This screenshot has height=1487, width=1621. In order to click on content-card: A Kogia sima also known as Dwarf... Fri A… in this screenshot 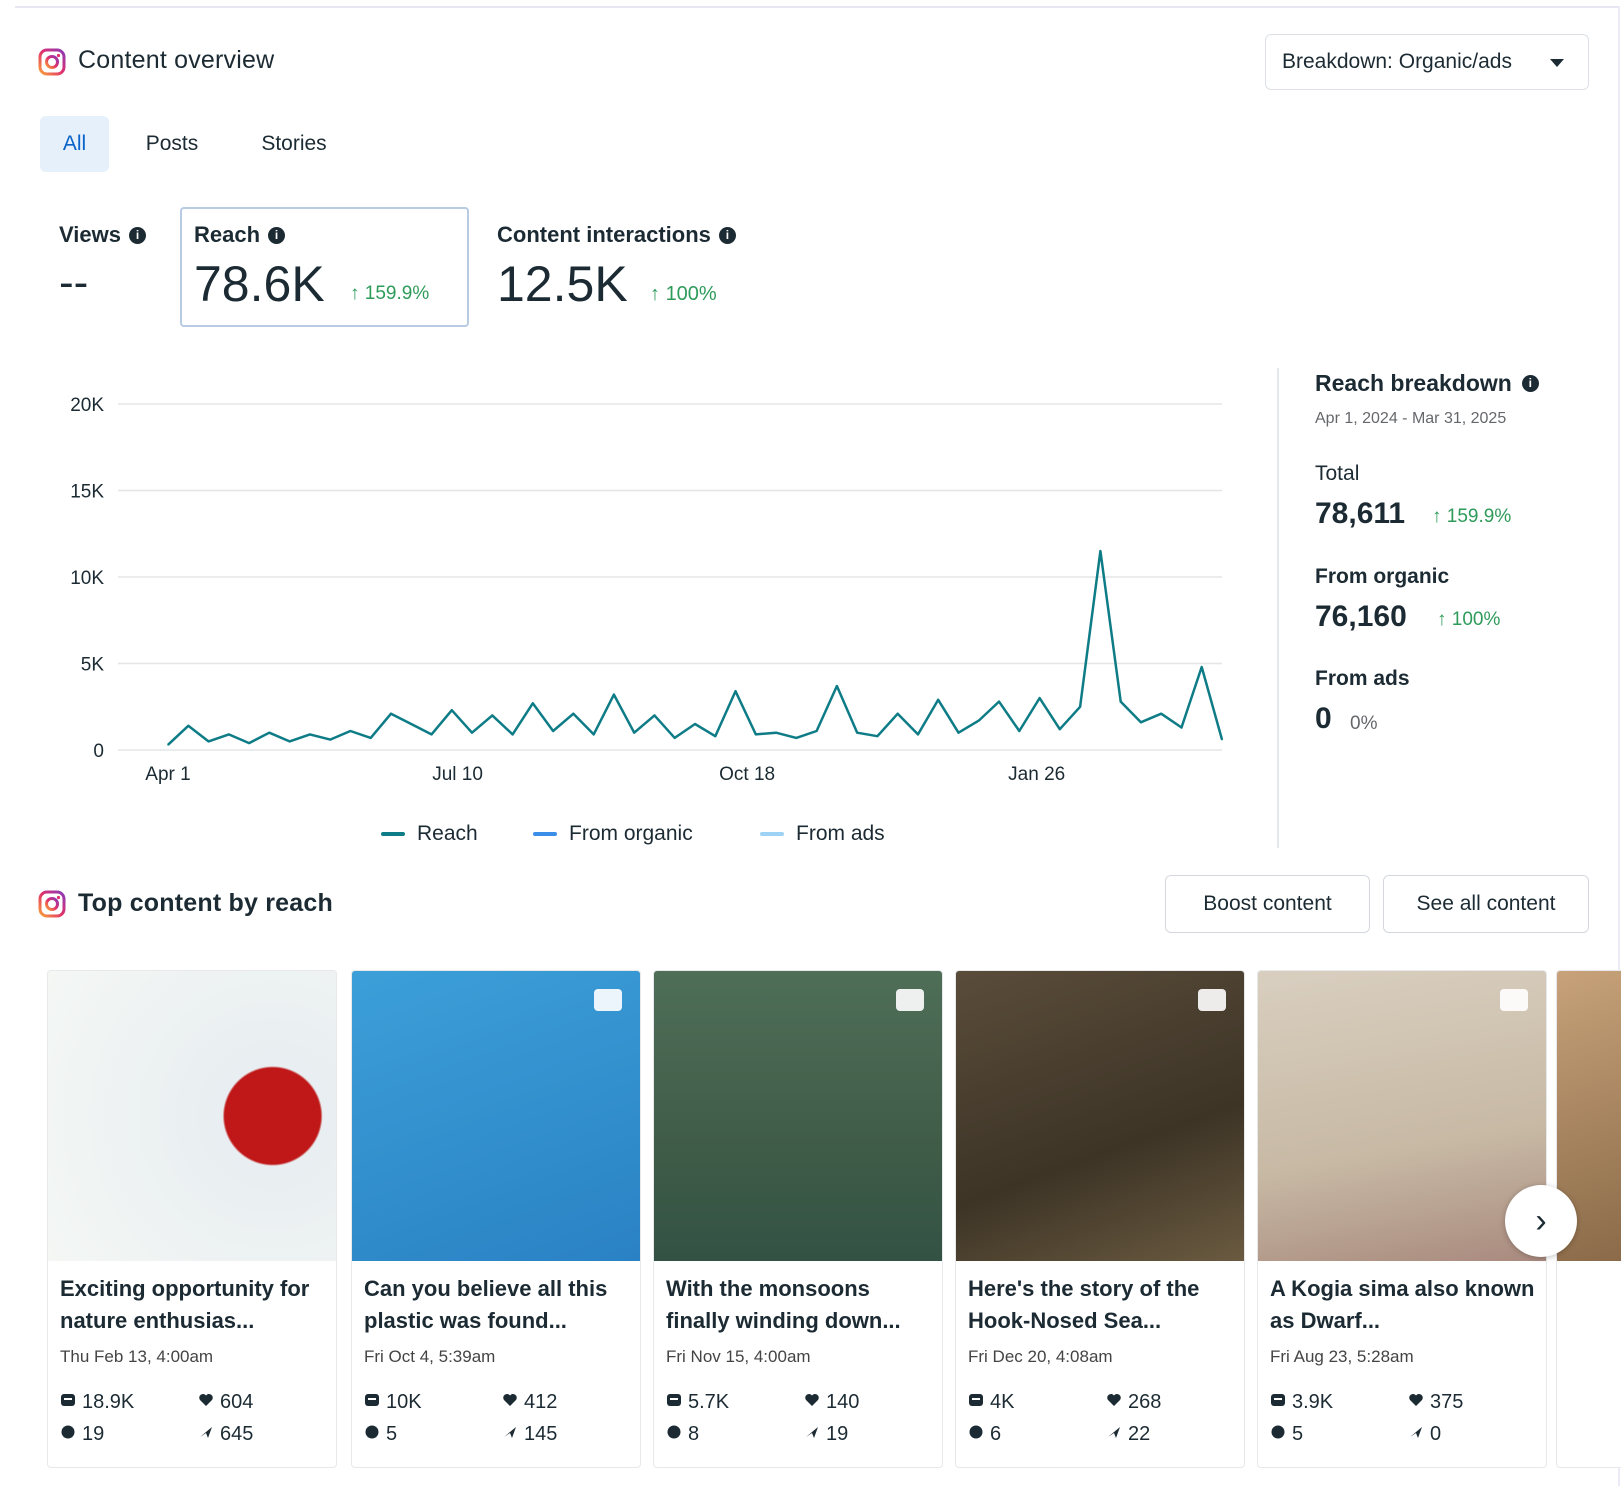, I will do `click(1402, 1219)`.